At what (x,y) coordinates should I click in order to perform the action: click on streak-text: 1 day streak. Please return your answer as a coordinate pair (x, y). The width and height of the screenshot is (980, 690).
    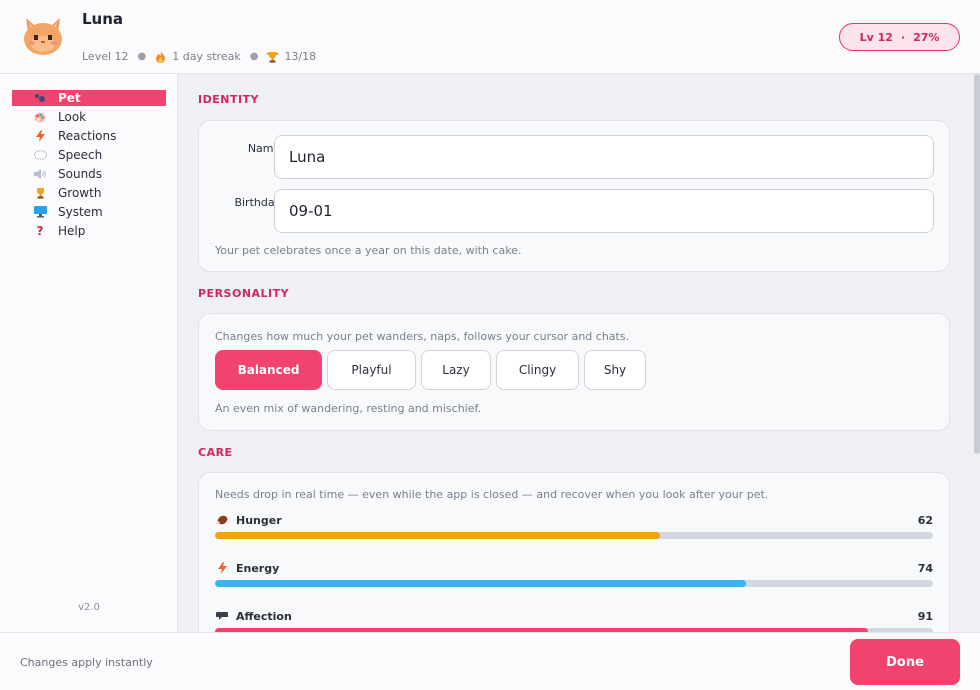
    Looking at the image, I should click on (206, 56).